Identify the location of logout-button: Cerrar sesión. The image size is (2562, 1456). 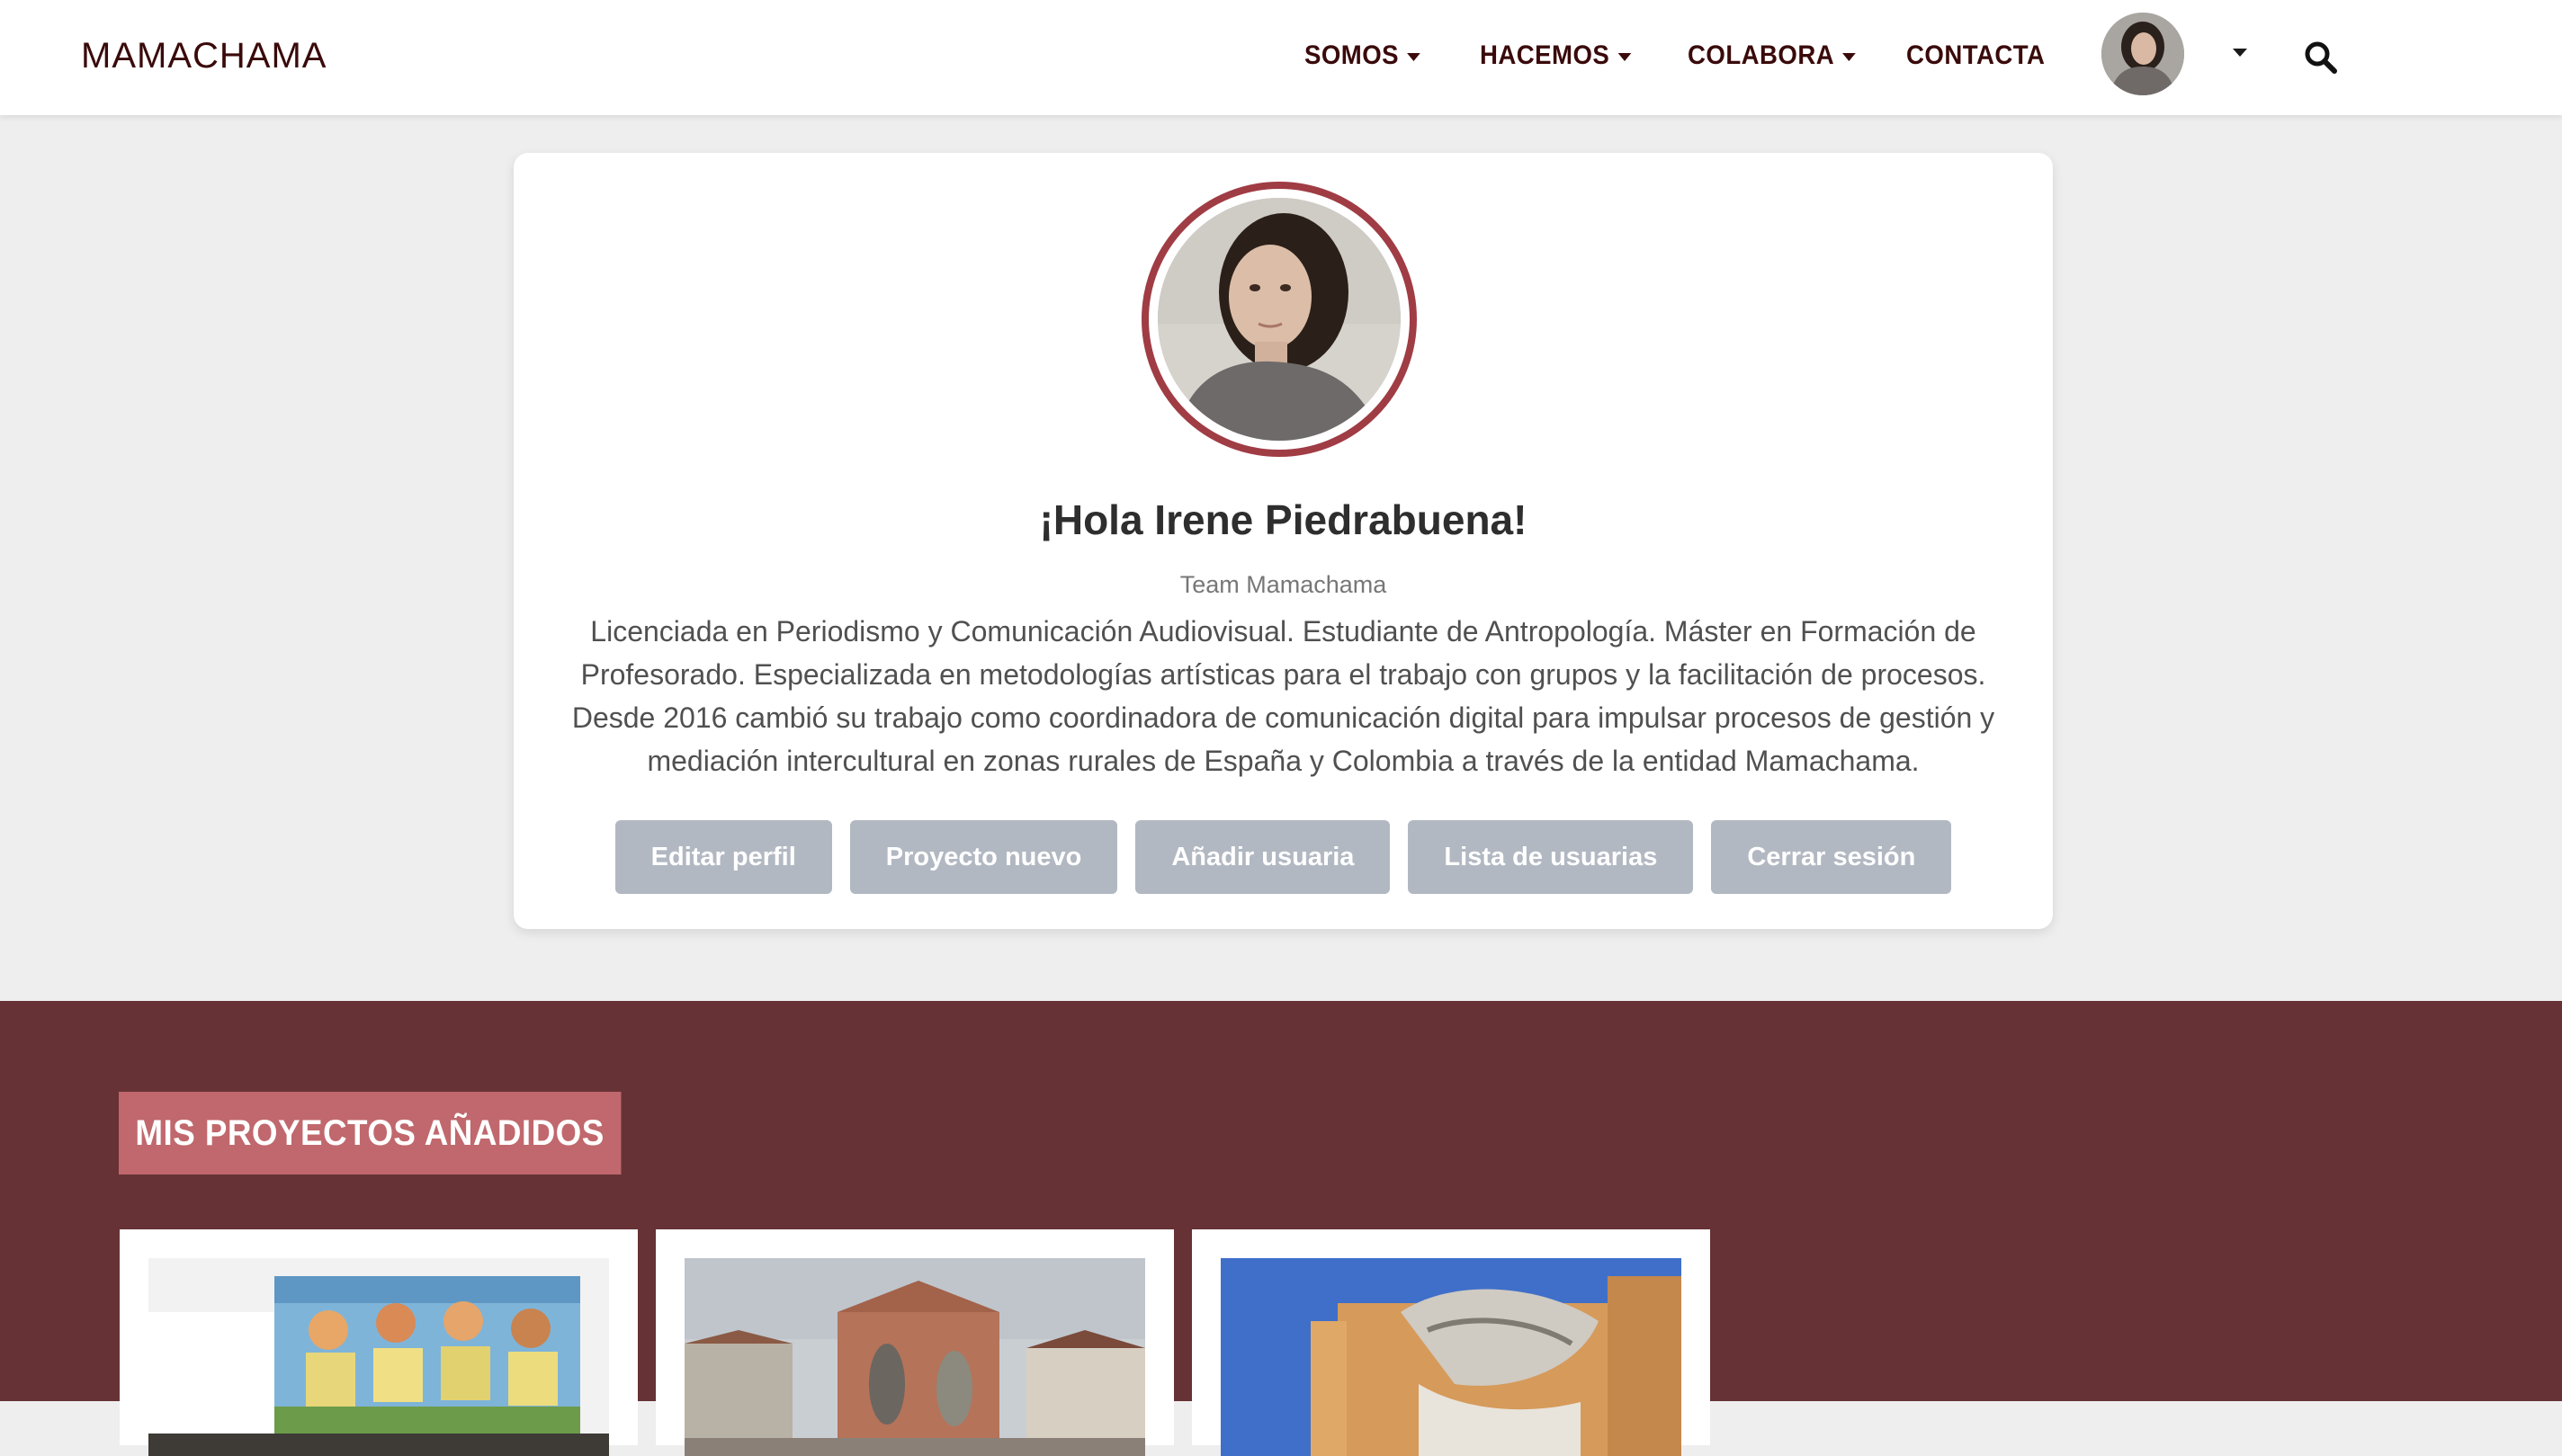
(1831, 857).